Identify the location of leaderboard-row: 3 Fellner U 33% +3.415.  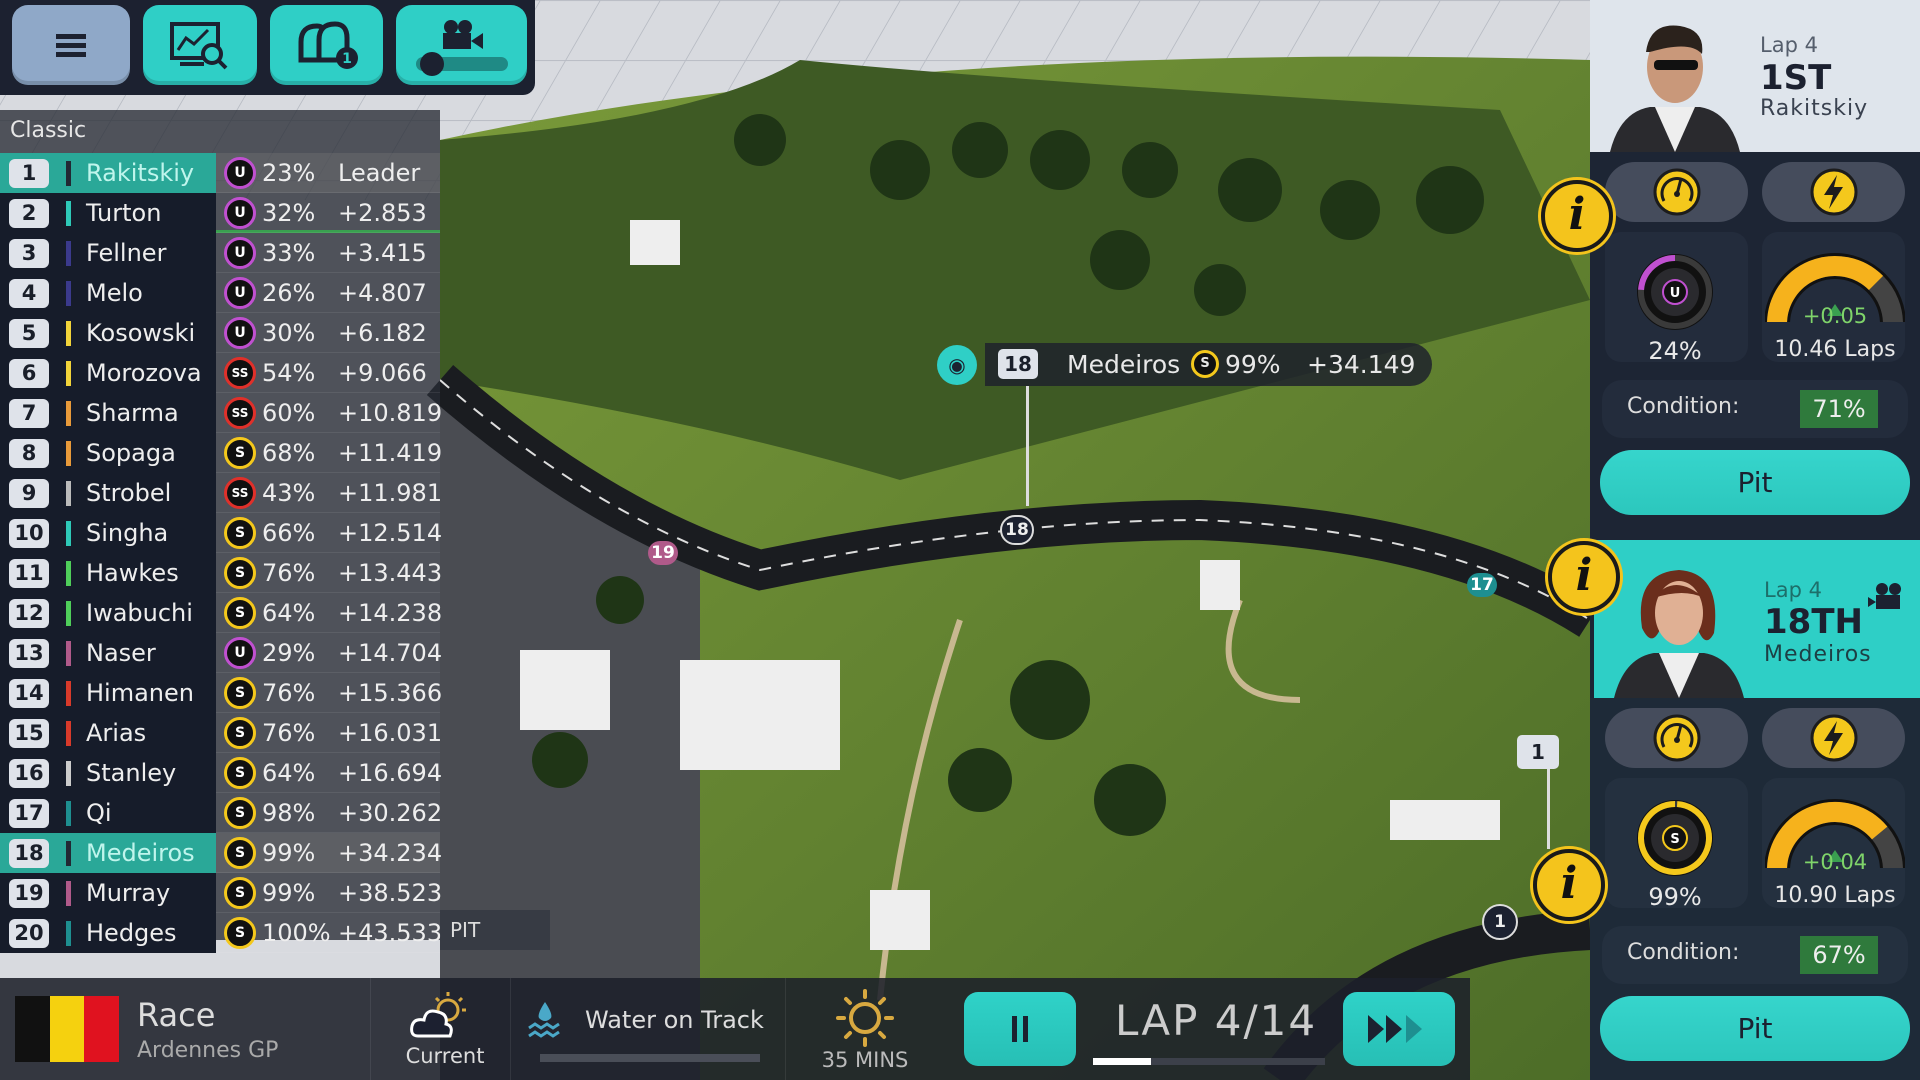
(220, 253).